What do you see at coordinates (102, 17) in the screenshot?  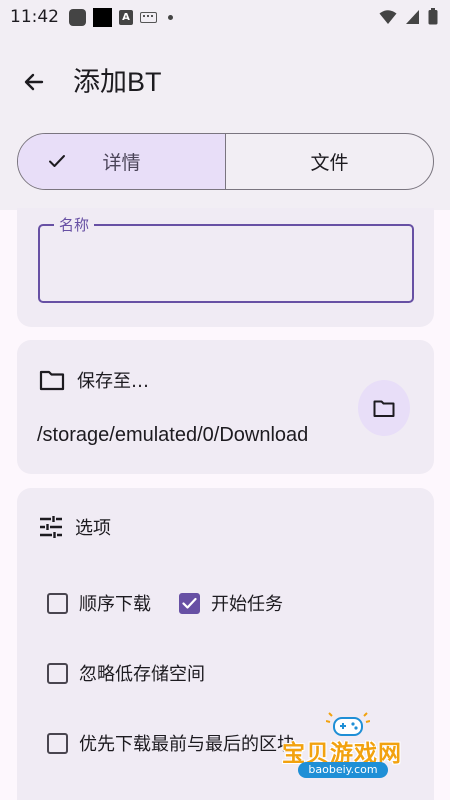 I see `black-square-icon` at bounding box center [102, 17].